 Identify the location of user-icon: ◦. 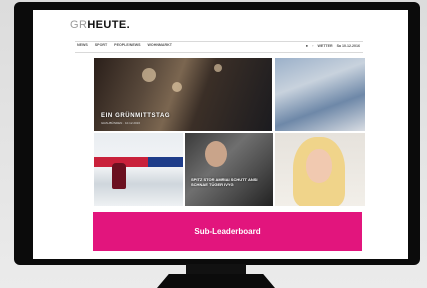
(312, 45).